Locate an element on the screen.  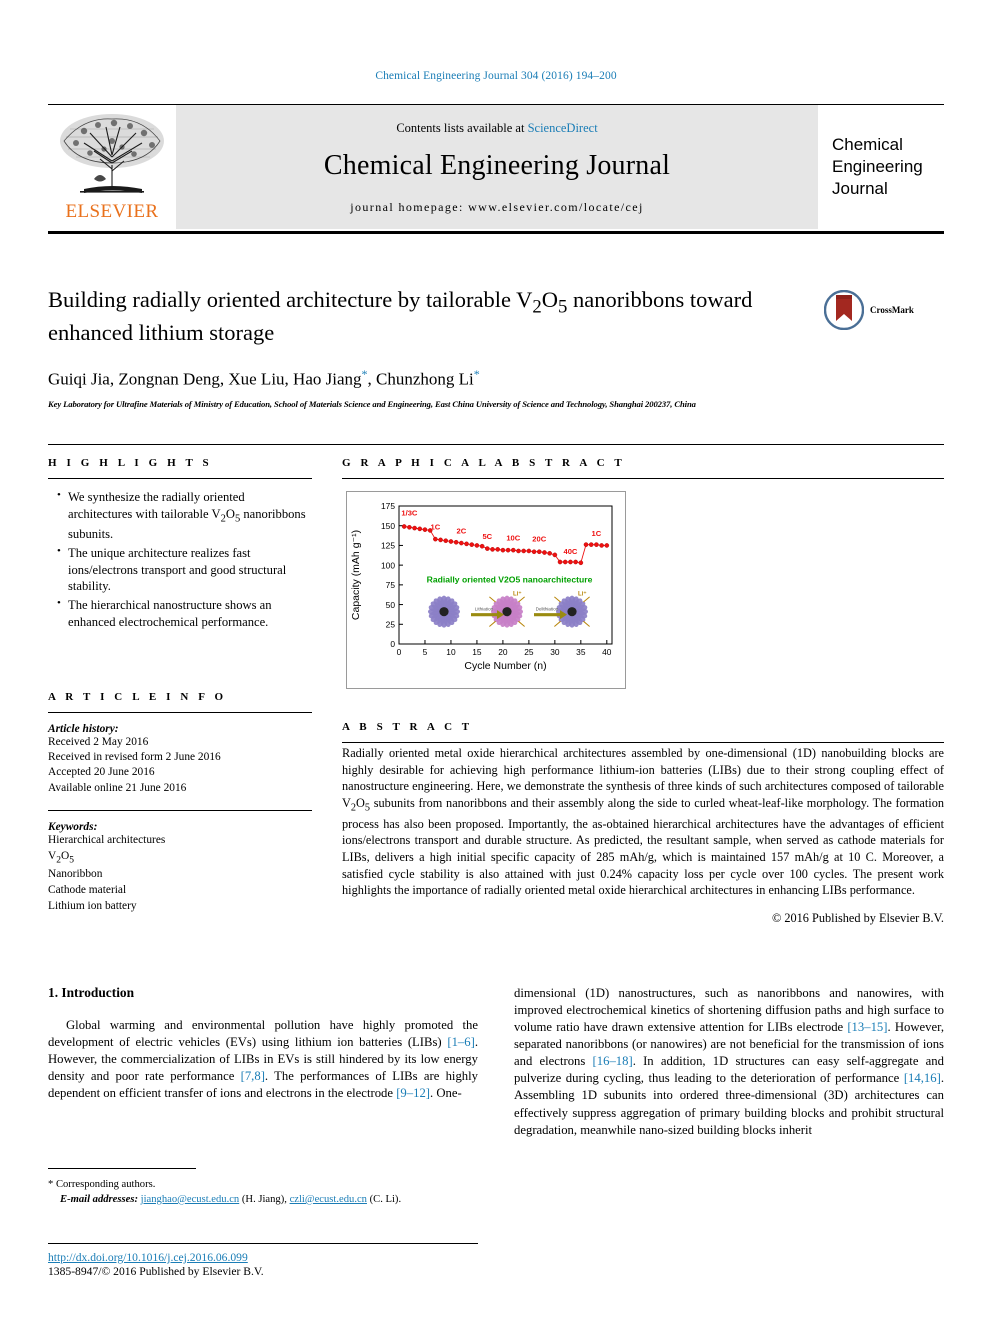
cover-line-3: Journal is located at coordinates (860, 188).